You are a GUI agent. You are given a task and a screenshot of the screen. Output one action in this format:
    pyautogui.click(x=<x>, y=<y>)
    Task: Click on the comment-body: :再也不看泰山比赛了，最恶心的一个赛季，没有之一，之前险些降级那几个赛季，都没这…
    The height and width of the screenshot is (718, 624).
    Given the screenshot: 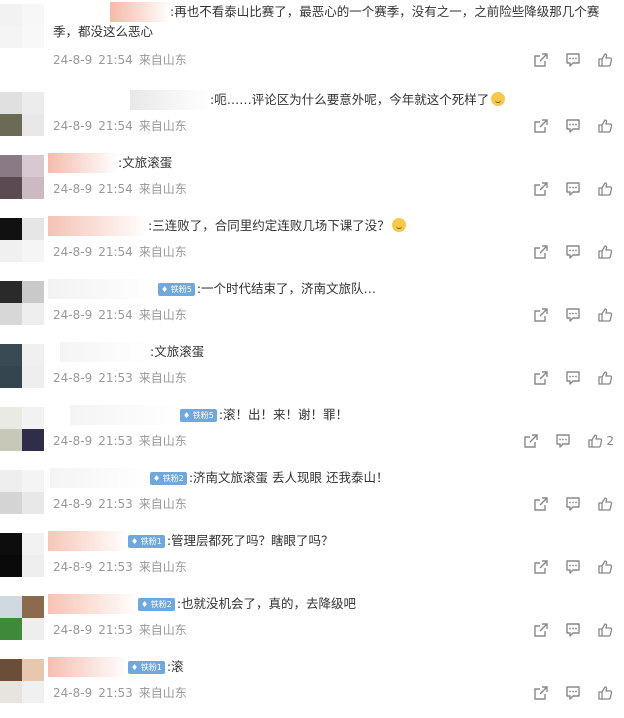 What is the action you would take?
    pyautogui.click(x=334, y=22)
    